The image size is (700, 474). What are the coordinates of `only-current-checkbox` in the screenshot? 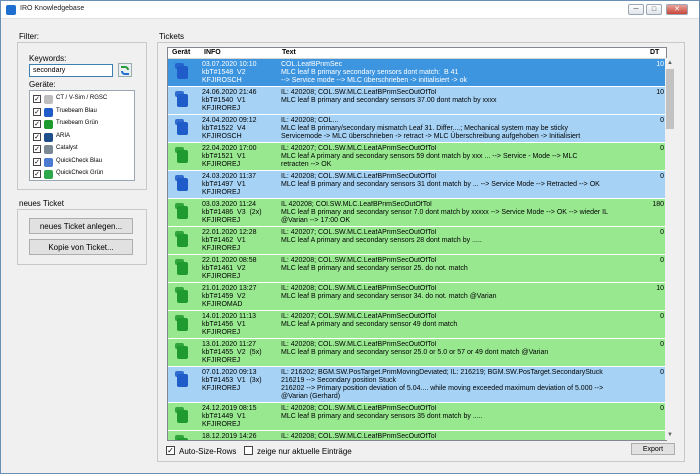 It's located at (248, 450).